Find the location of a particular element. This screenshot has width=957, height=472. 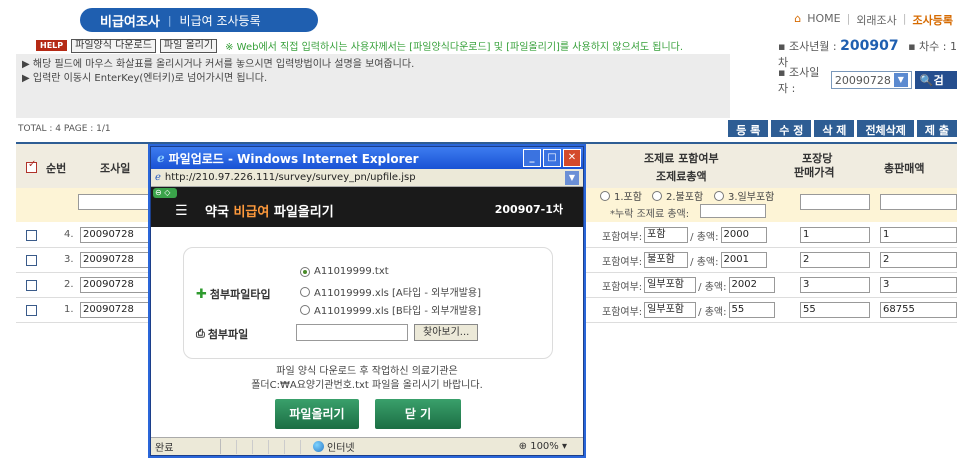

breadcrumb-home: HOME is located at coordinates (823, 20).